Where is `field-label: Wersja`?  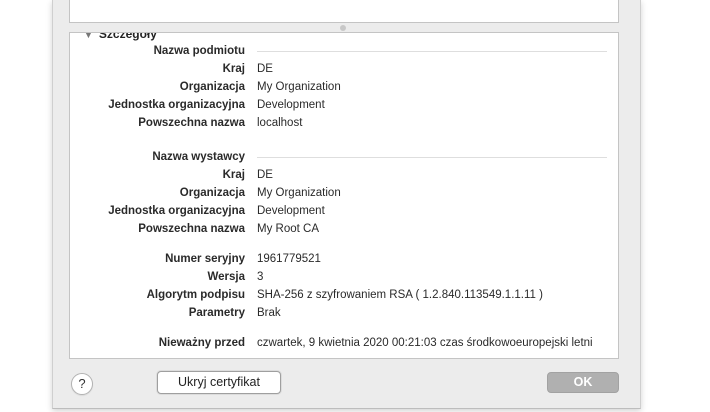 field-label: Wersja is located at coordinates (226, 277).